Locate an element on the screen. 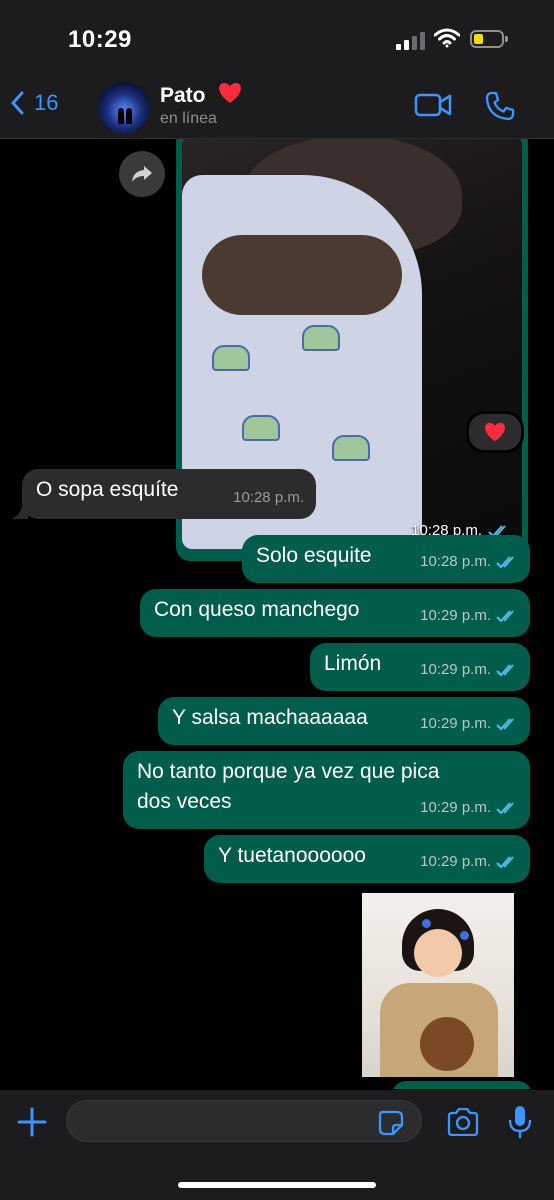  outgoing-message: Y salsa machaaaaaa 10:29 p.m. is located at coordinates (344, 721).